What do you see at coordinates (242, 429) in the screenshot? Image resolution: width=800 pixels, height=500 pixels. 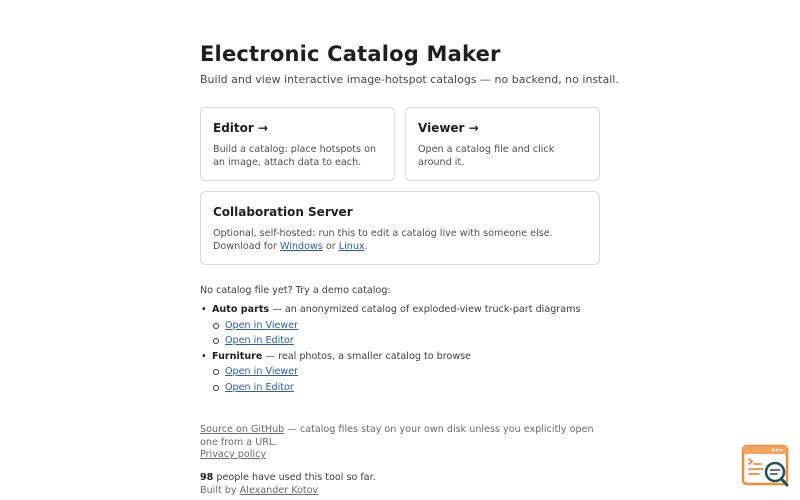 I see `github-source-link: Source on GitHub` at bounding box center [242, 429].